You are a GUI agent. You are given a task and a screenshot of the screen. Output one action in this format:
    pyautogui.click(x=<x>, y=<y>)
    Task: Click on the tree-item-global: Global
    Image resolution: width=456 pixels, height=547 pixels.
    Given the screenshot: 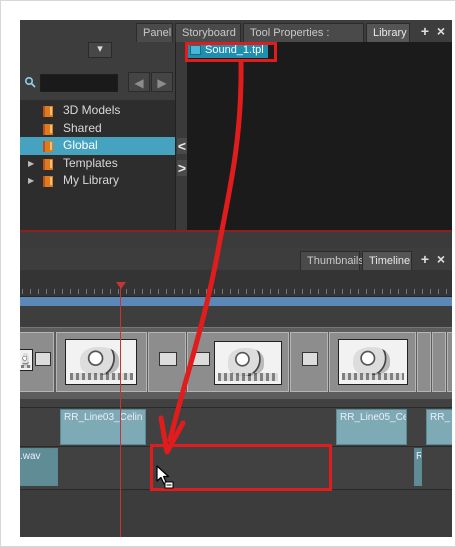 What is the action you would take?
    pyautogui.click(x=97, y=146)
    